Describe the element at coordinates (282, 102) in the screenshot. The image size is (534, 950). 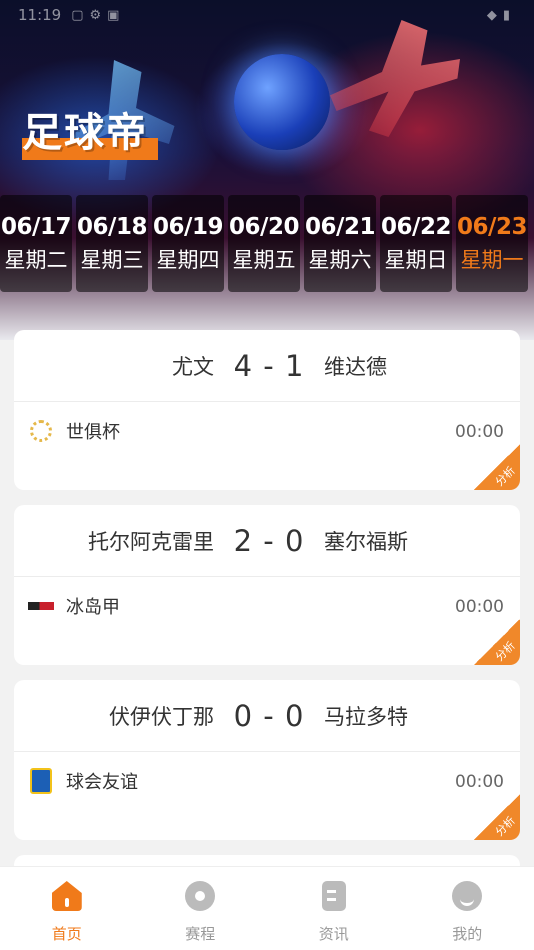
I see `football-illustration` at that location.